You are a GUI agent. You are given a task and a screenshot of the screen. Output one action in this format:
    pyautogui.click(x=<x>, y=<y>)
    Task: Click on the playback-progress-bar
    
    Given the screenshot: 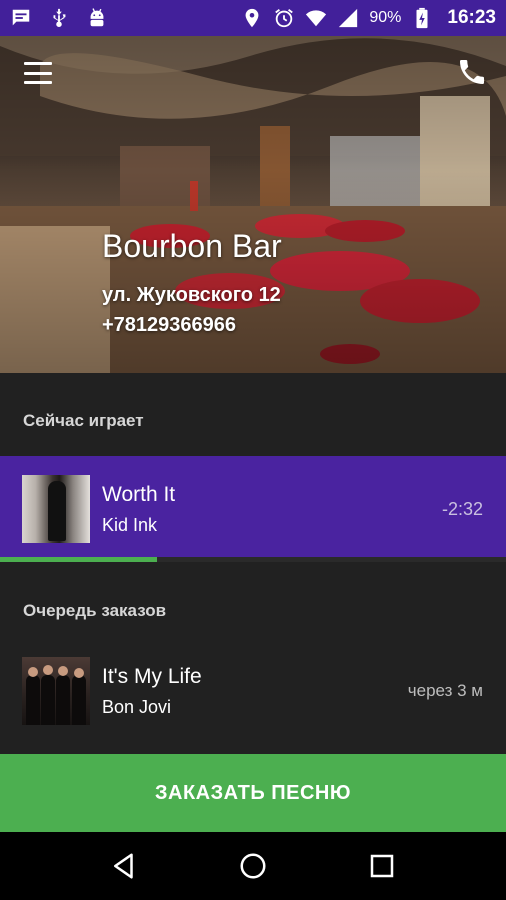 What is the action you would take?
    pyautogui.click(x=253, y=559)
    